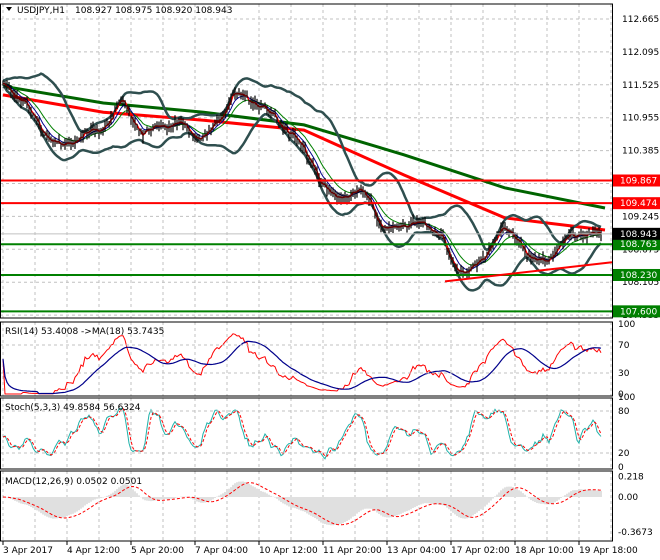 The image size is (660, 560). What do you see at coordinates (153, 11) in the screenshot?
I see `ohlc-values: 108.927 108.975 108.920 108.943` at bounding box center [153, 11].